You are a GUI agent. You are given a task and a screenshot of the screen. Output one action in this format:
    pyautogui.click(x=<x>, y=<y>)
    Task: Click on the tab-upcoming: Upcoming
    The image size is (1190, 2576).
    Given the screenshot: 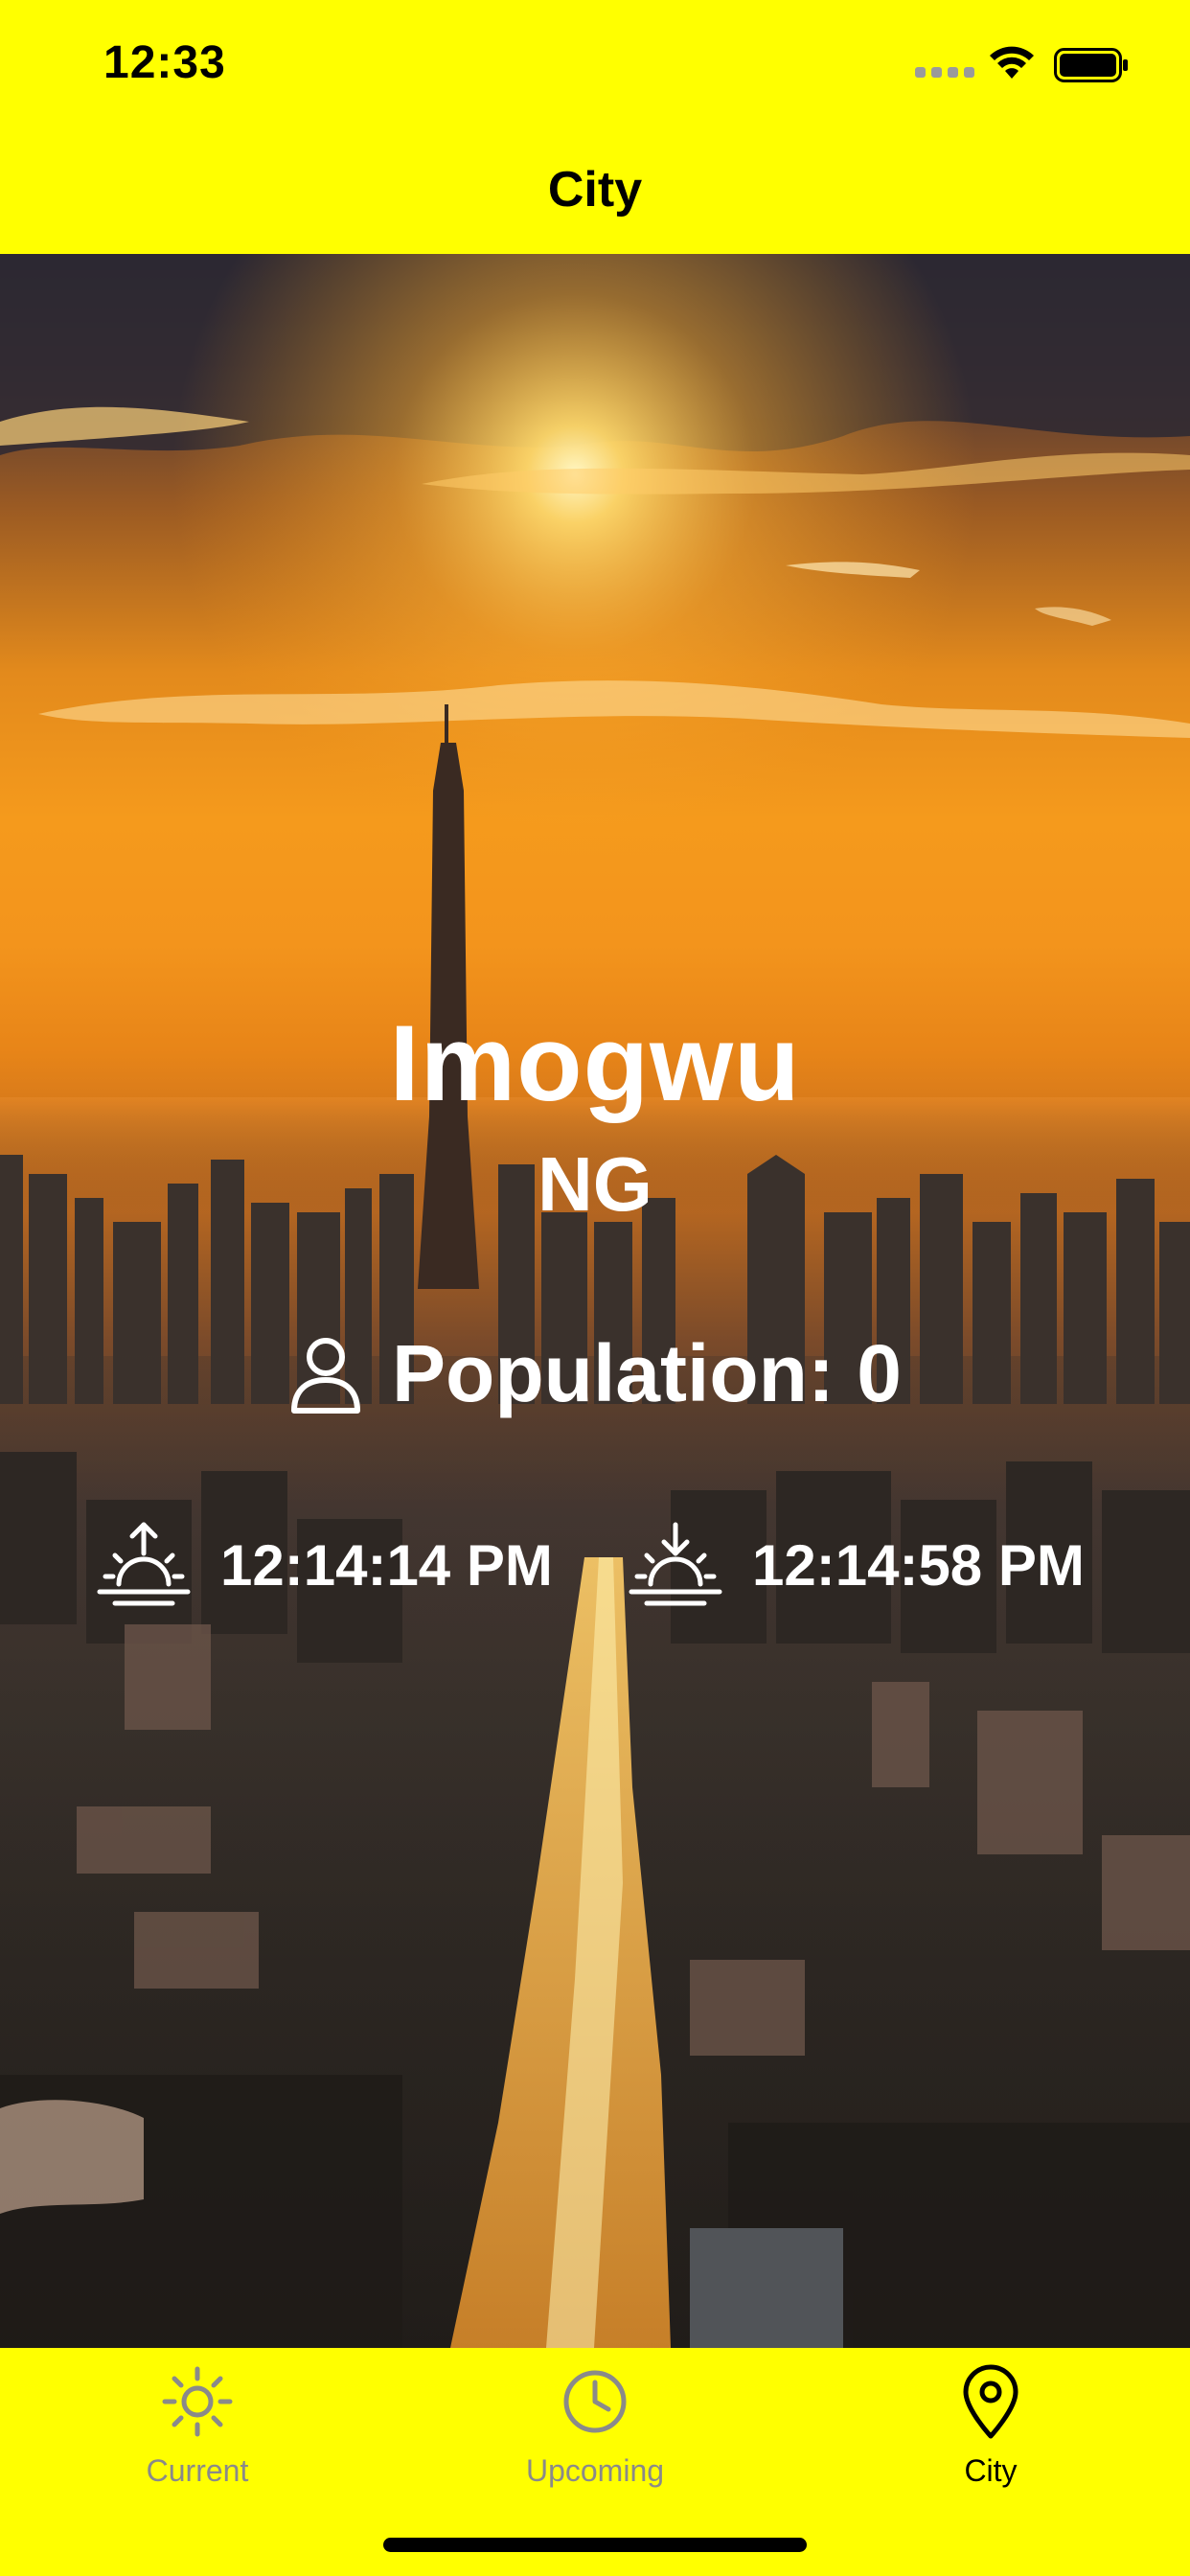 What is the action you would take?
    pyautogui.click(x=595, y=2426)
    